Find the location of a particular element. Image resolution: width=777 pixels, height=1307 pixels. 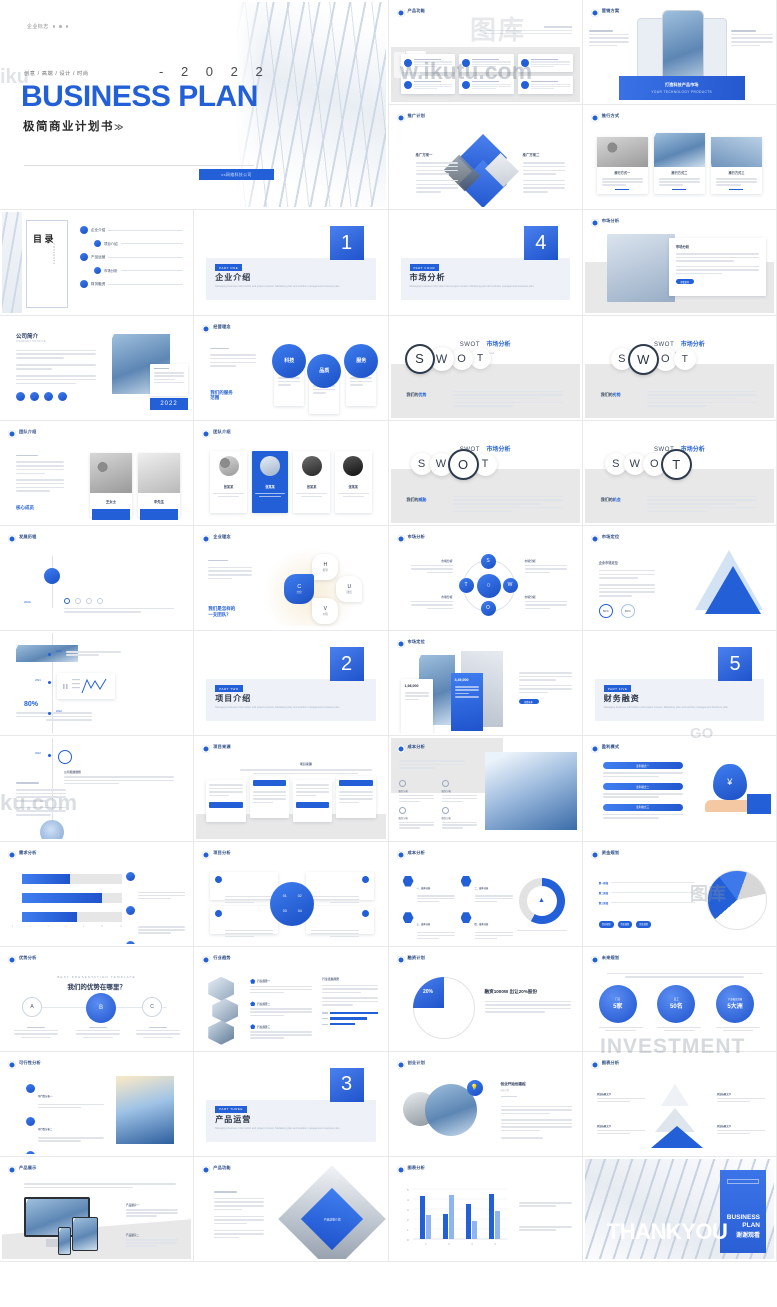

slide-thumb-company-profile: 公司简介 COMPANY PROFILE 2022 is located at coordinates (97, 368).